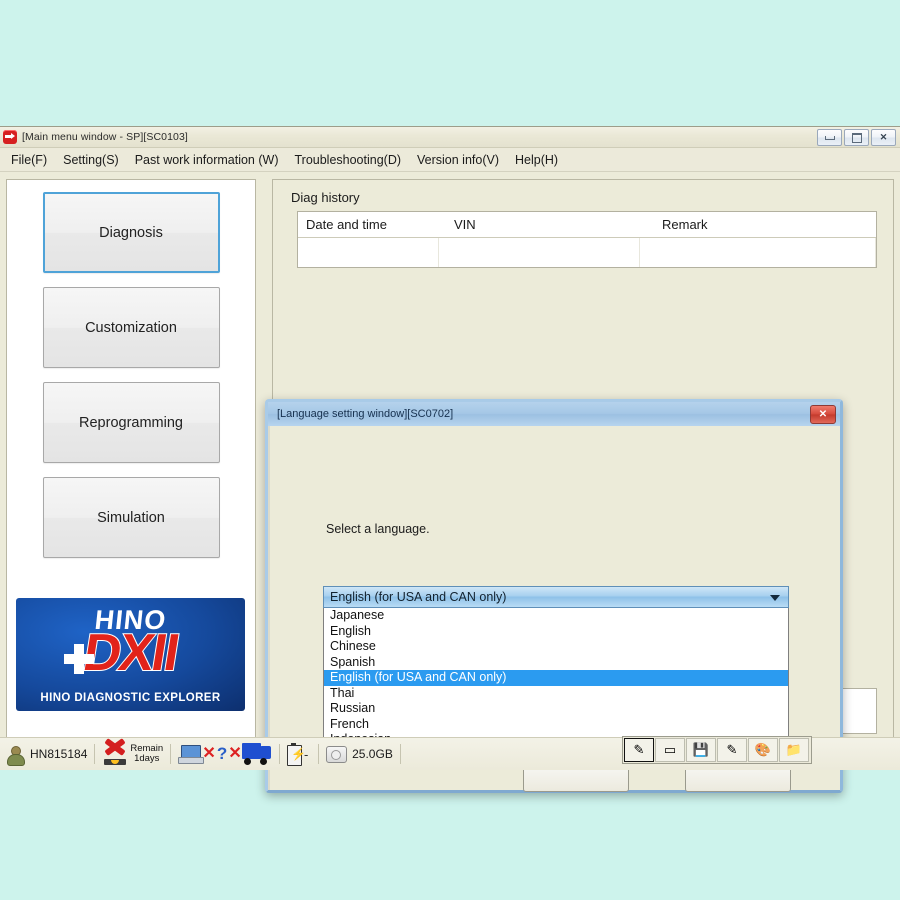  What do you see at coordinates (418, 597) in the screenshot?
I see `combobox-selected-value: English (for USA and CAN only)` at bounding box center [418, 597].